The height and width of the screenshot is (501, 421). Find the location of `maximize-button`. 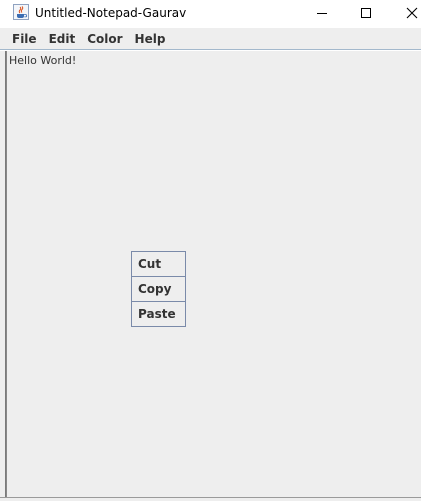

maximize-button is located at coordinates (366, 13).